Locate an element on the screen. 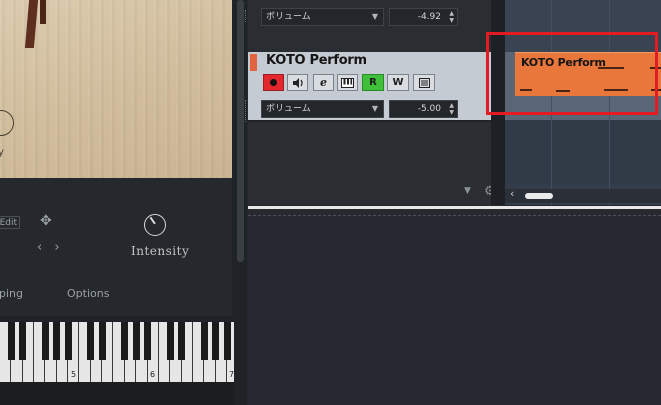 This screenshot has width=661, height=405. collapse-icon: ▼ is located at coordinates (467, 191).